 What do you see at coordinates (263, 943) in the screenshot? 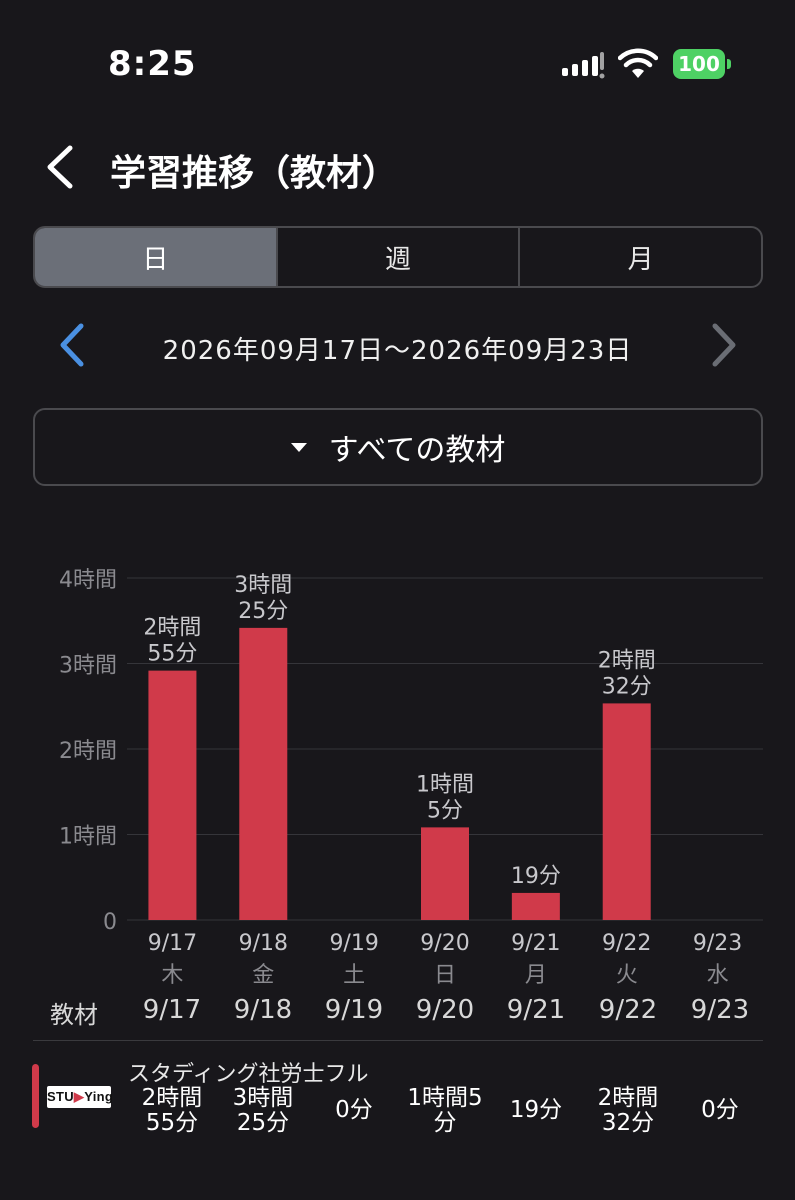
I see `x-tick-label: 9/18` at bounding box center [263, 943].